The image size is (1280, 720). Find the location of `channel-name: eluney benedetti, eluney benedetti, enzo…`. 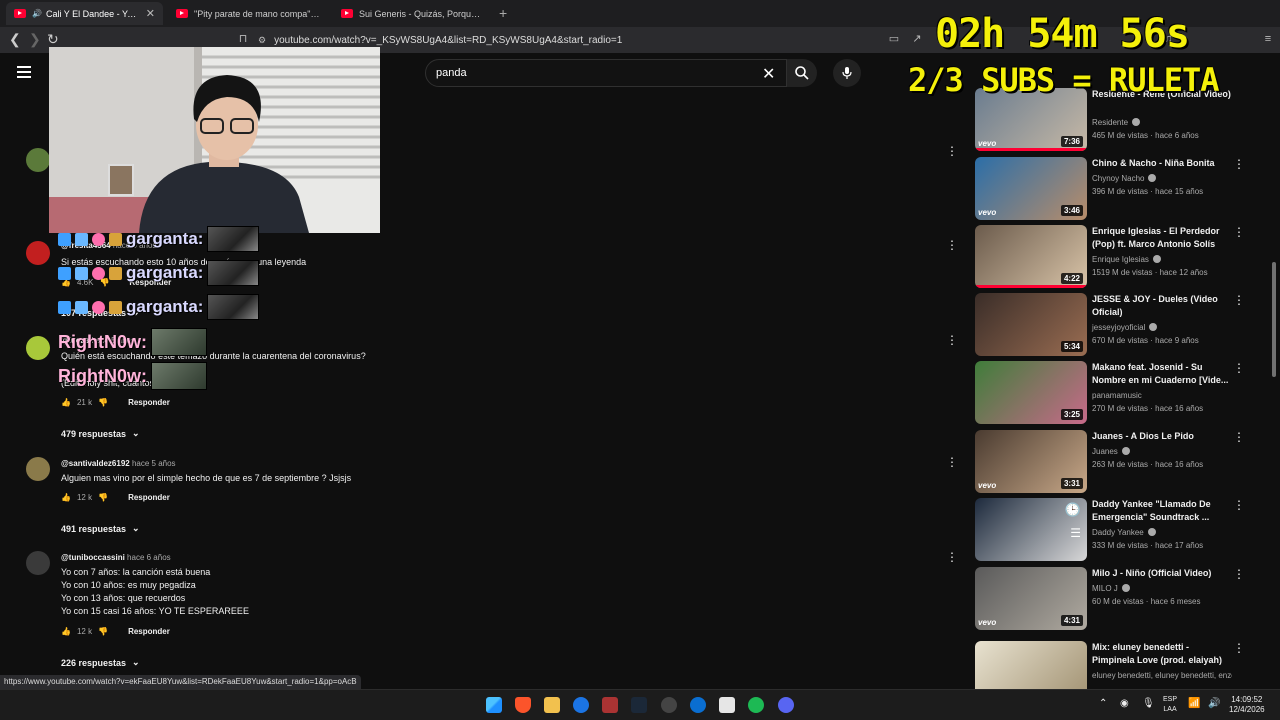

channel-name: eluney benedetti, eluney benedetti, enzo… is located at coordinates (1162, 675).